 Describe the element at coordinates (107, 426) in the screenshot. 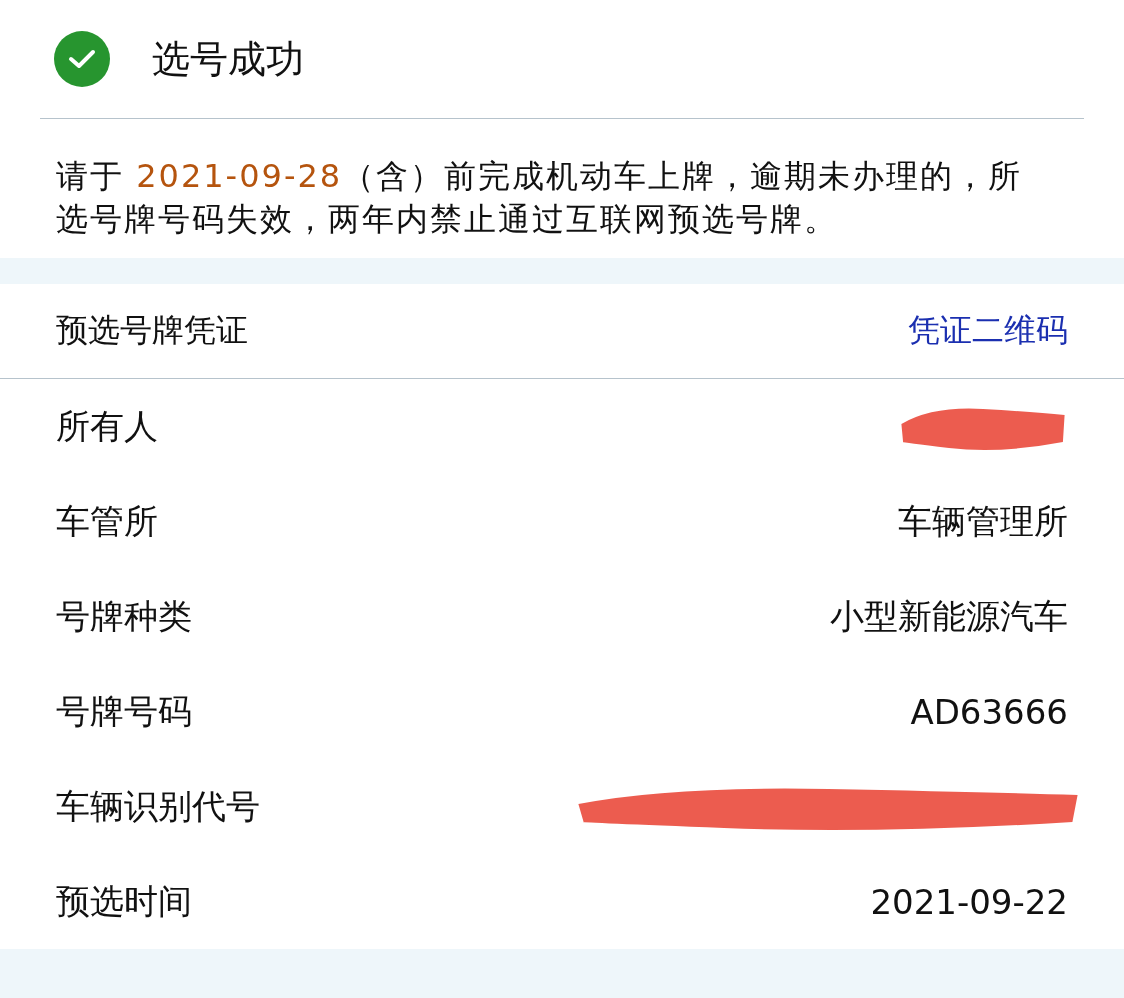

I see `field-label: 所有人` at that location.